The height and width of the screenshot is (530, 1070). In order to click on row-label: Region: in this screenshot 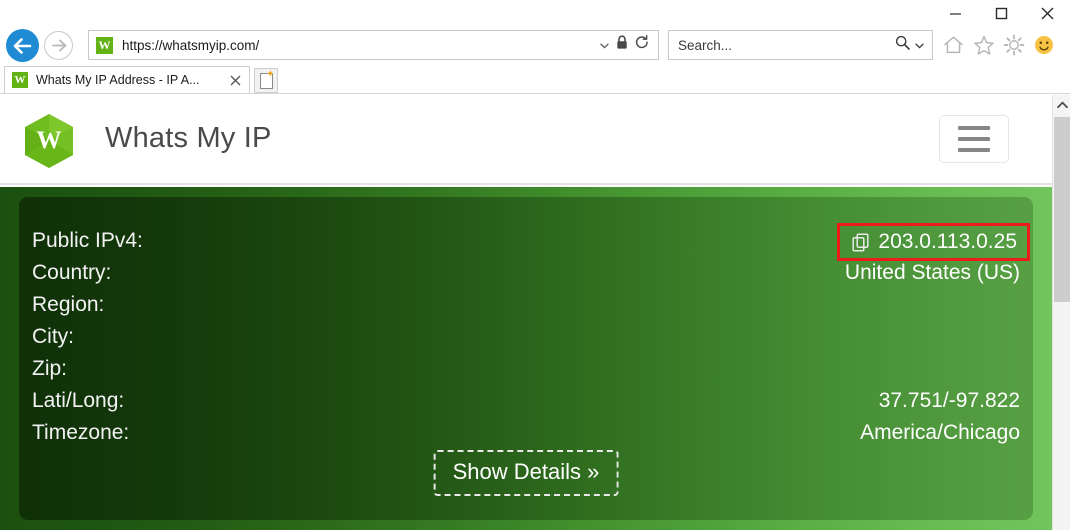, I will do `click(68, 304)`.